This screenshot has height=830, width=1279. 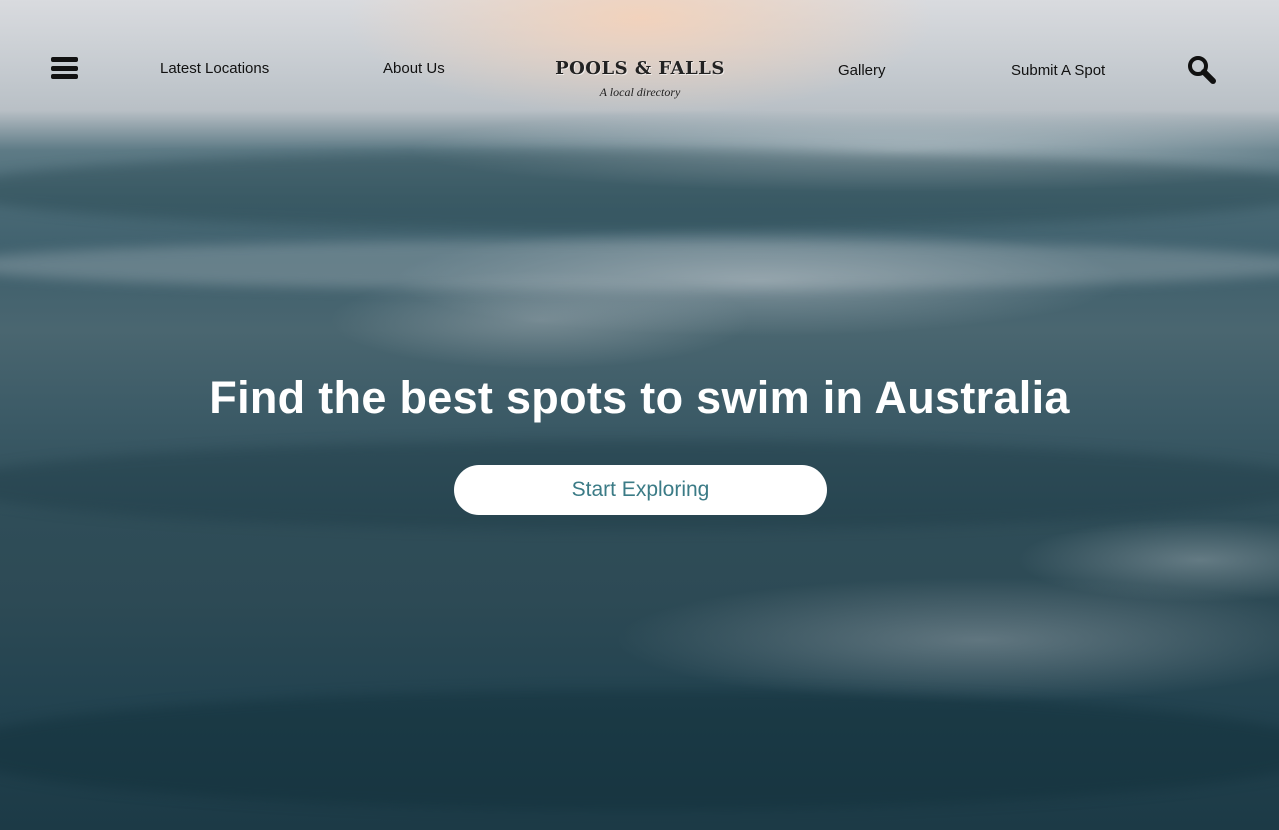 I want to click on start-exploring-button: Start Exploring, so click(x=640, y=490).